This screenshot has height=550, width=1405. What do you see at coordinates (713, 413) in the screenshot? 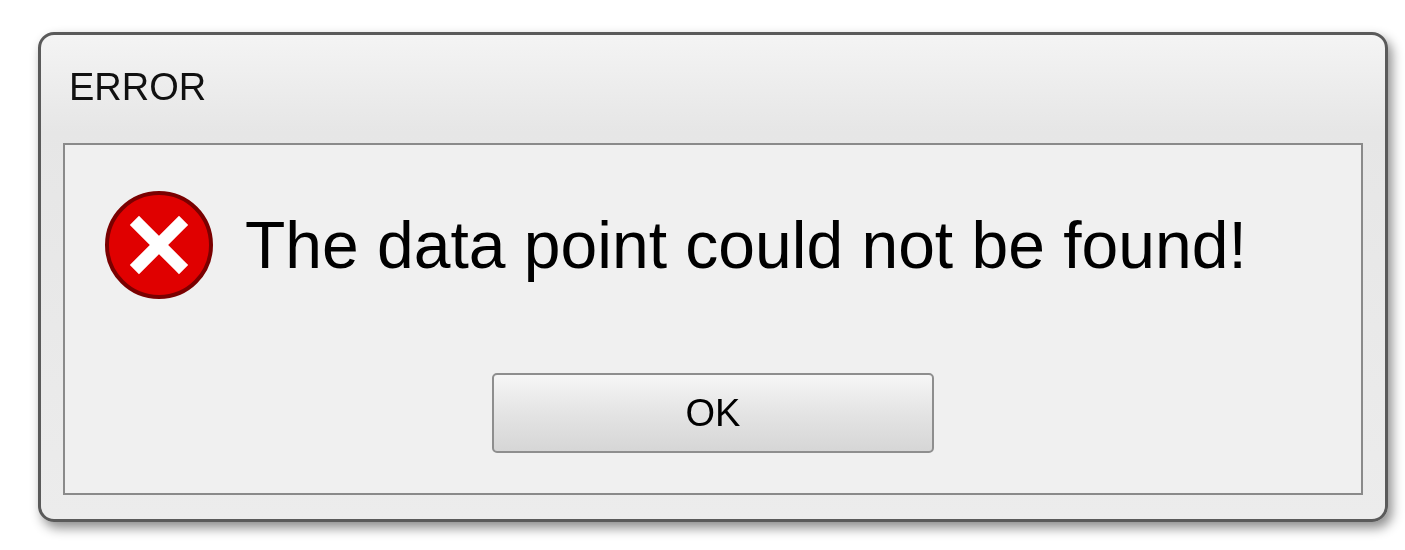
I see `ok-button: OK` at bounding box center [713, 413].